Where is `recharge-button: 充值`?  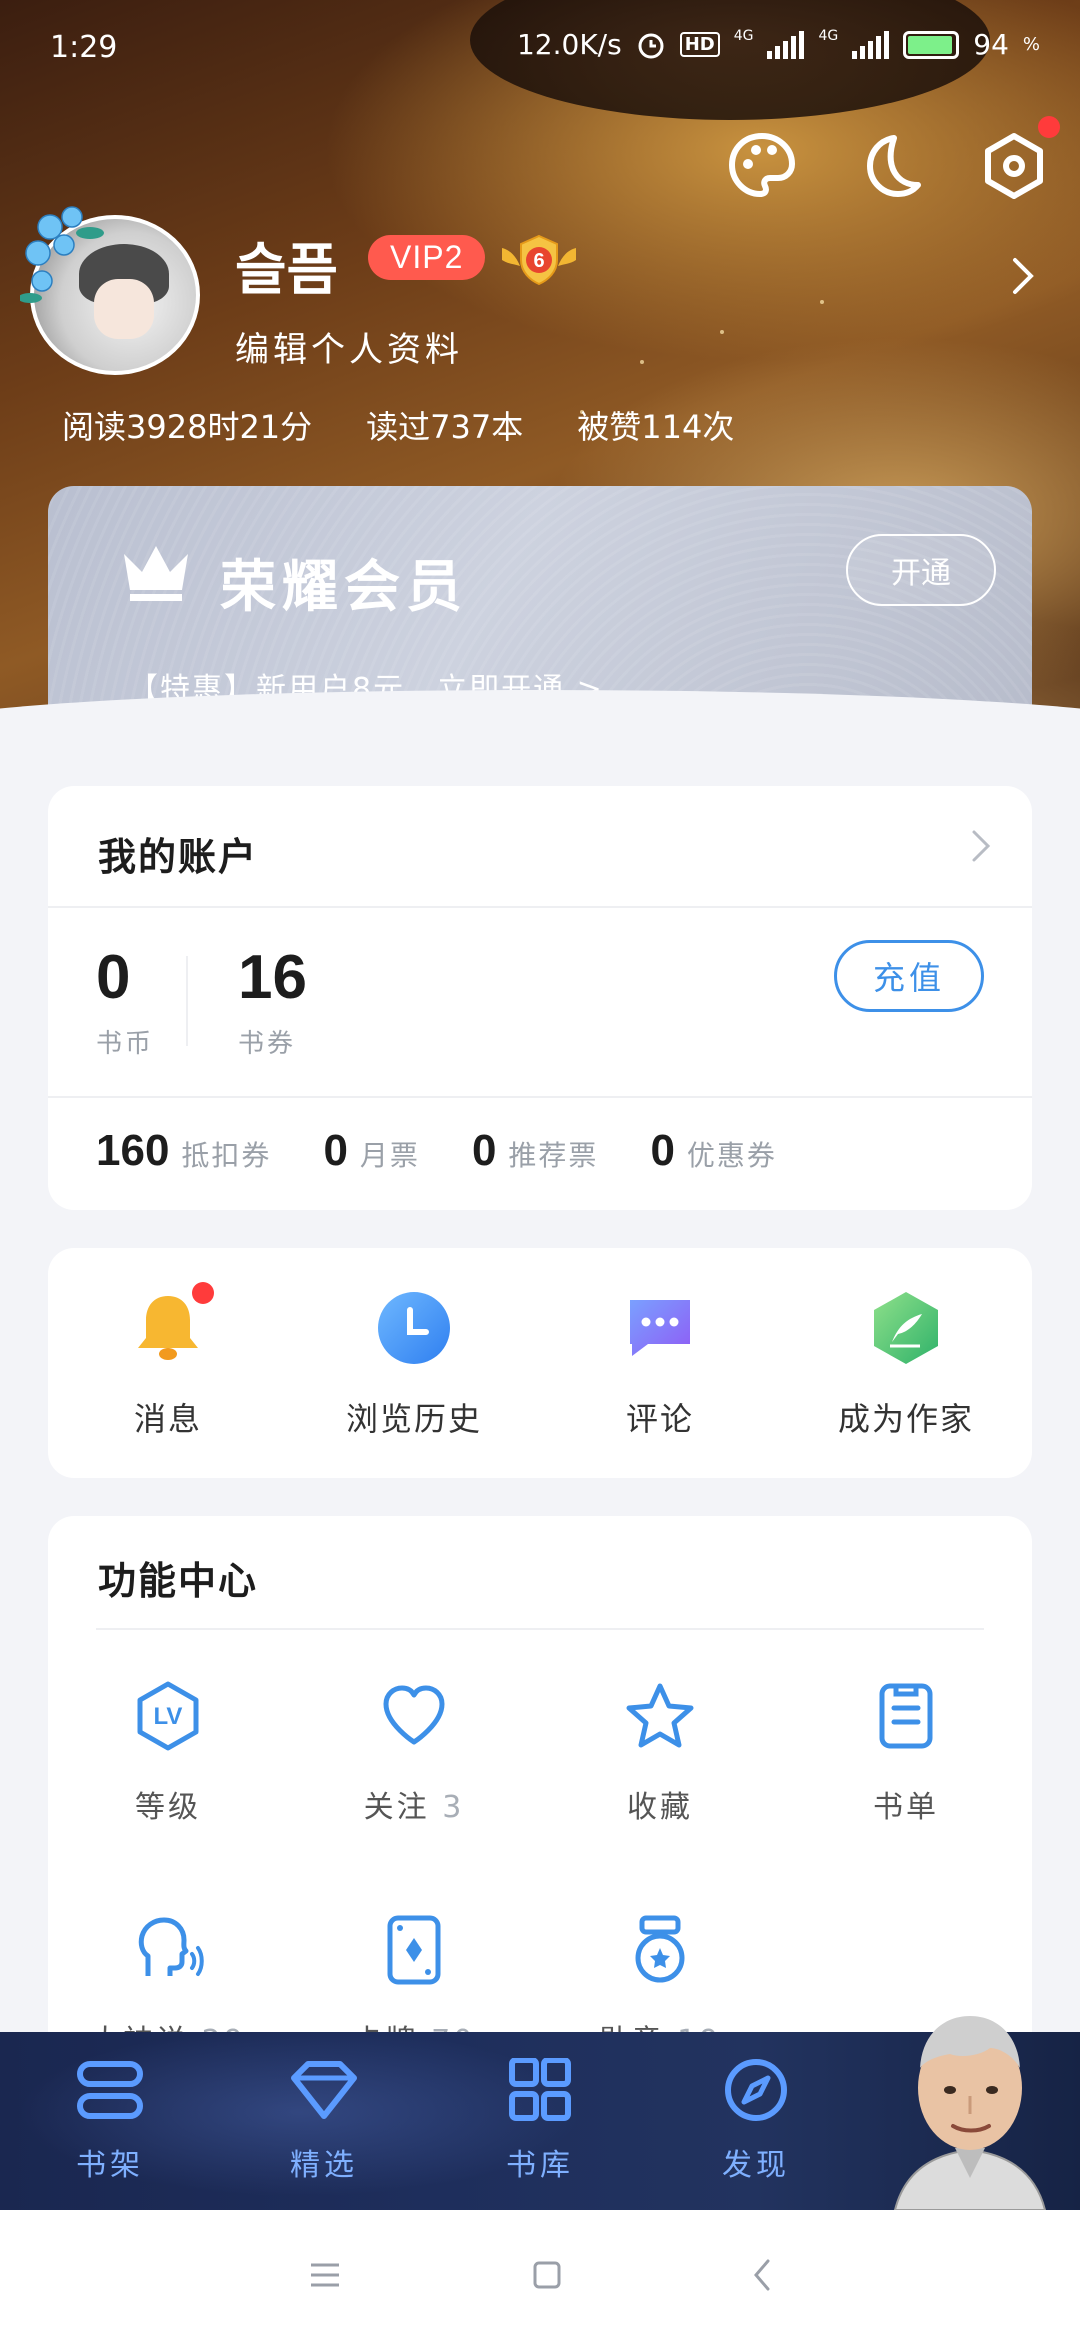
recharge-button: 充值 is located at coordinates (909, 976).